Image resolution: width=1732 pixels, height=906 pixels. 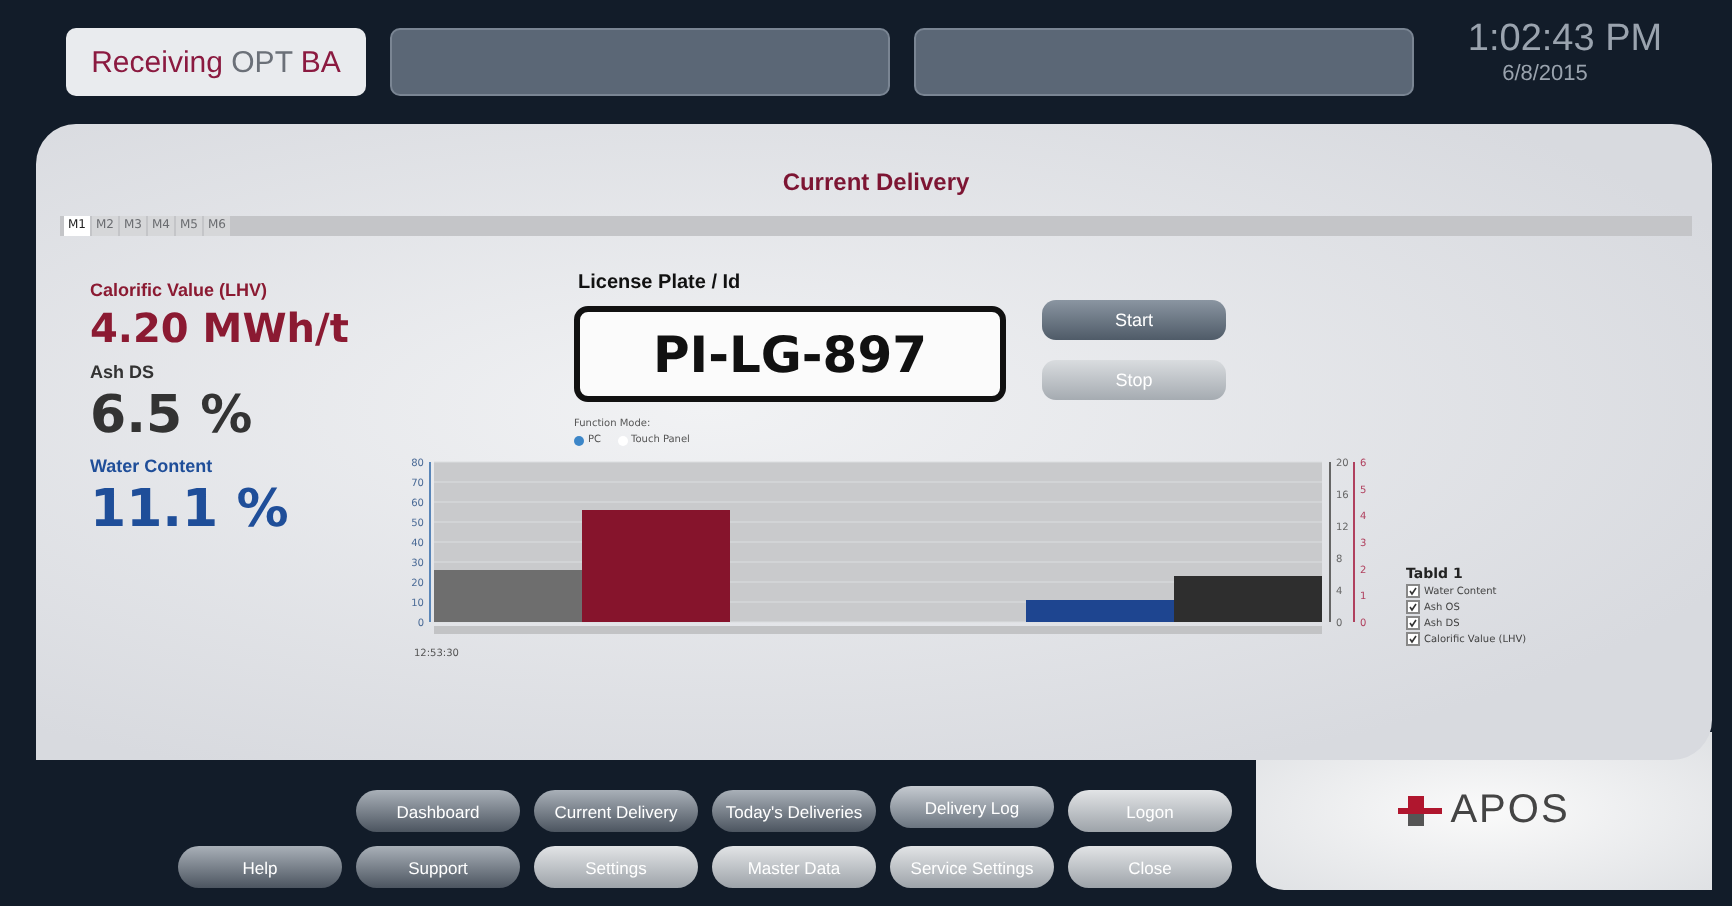 I want to click on nav-button: Current Delivery, so click(x=616, y=811).